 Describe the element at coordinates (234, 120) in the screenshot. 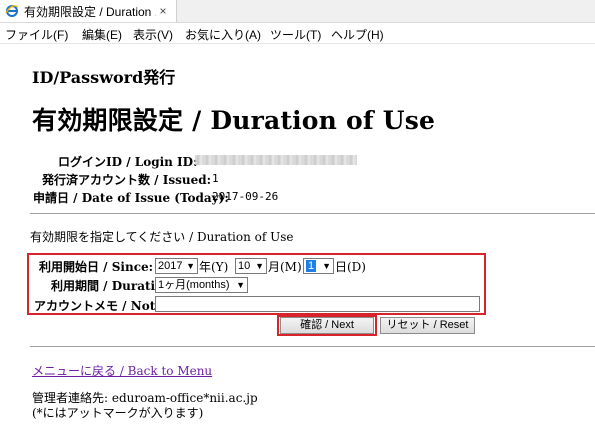

I see `page-title: 有効期限設定 / Duration of Use` at that location.